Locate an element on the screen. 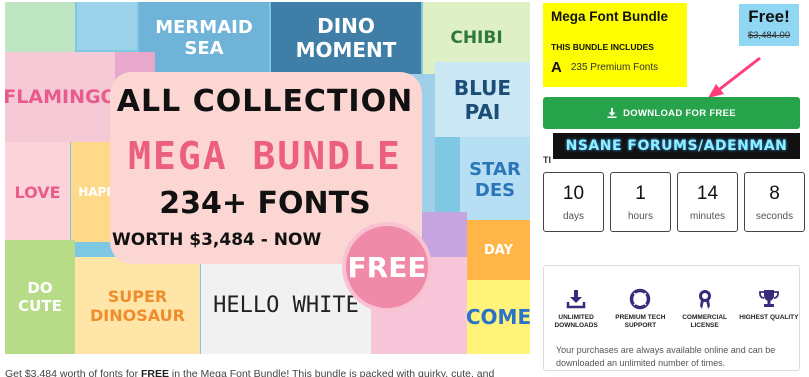  feature-premium-support: PREMIUM TECH SUPPORT is located at coordinates (640, 309).